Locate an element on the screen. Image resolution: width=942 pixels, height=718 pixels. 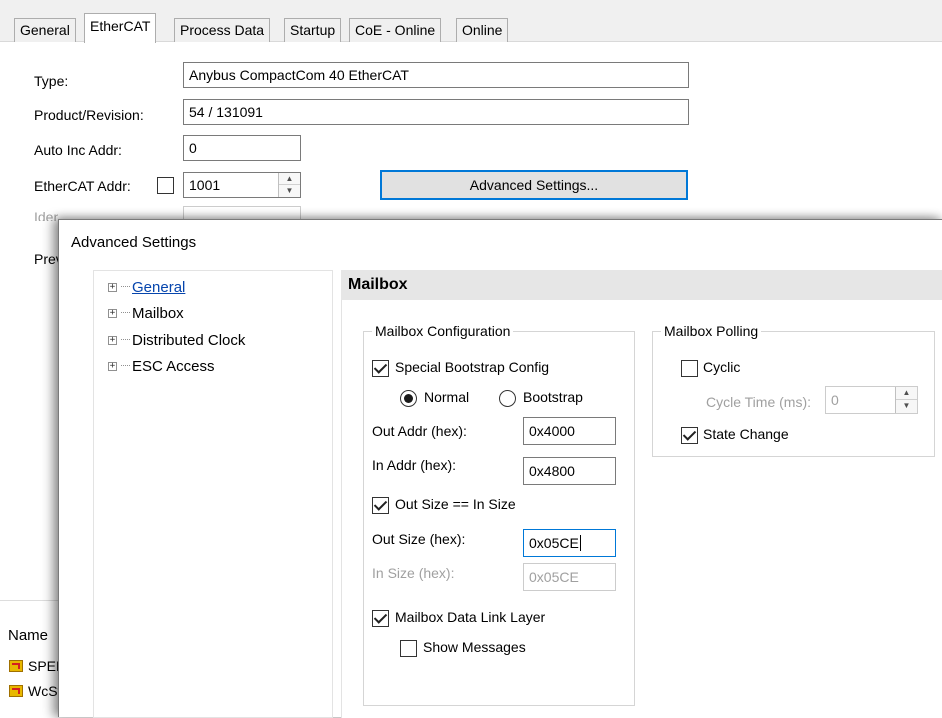
text-caret is located at coordinates (580, 543).